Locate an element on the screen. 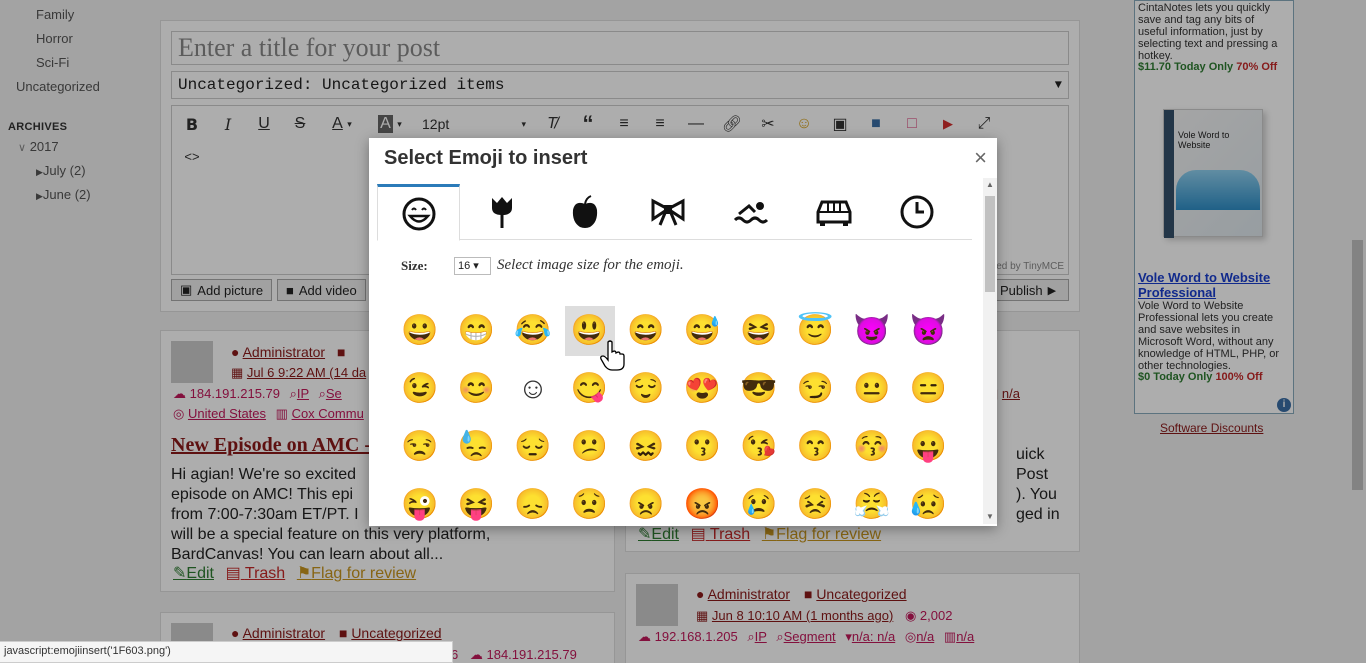 The height and width of the screenshot is (663, 1366). emoji-option: 😉 is located at coordinates (420, 389).